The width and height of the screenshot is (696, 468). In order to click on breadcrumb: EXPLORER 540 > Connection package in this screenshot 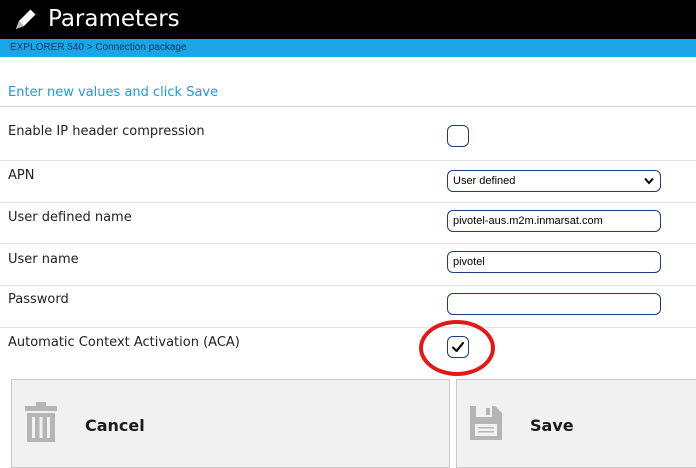, I will do `click(98, 47)`.